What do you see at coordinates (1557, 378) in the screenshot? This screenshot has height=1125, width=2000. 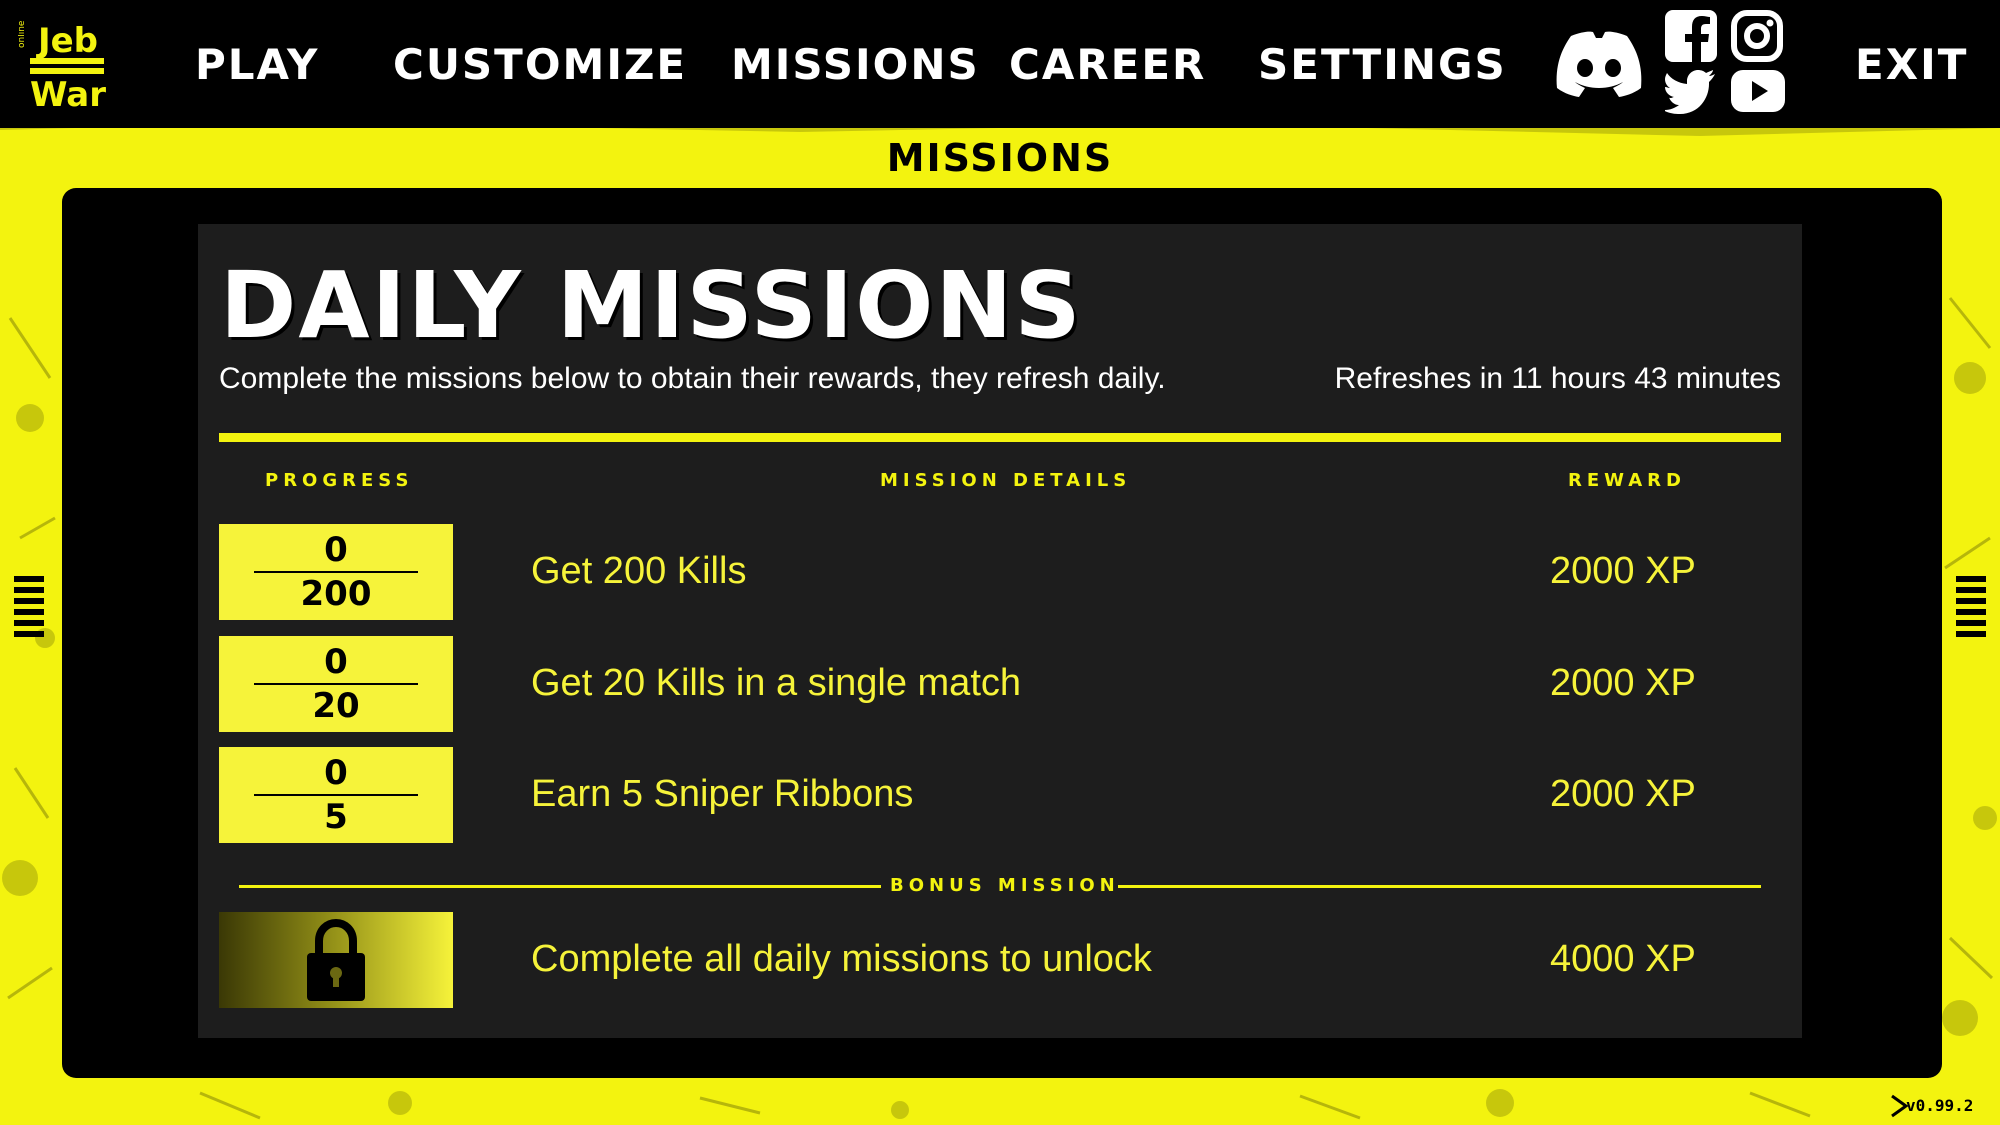 I see `refresh-timer: Refreshes in 11 hours 43 minutes` at bounding box center [1557, 378].